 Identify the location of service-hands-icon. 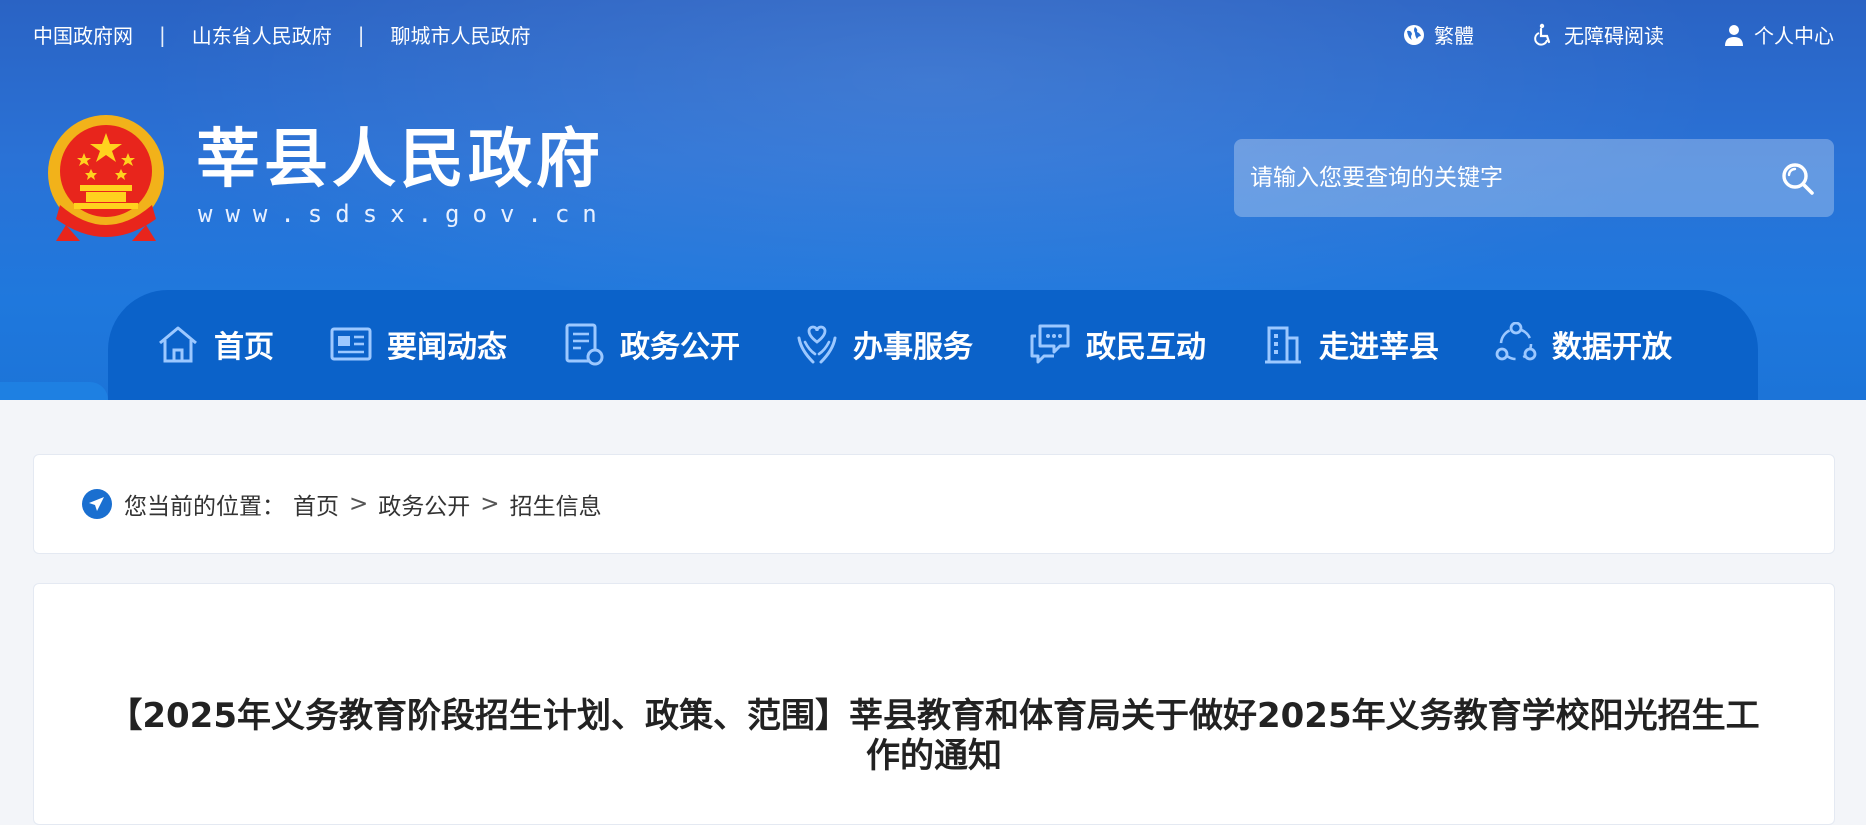
(817, 344).